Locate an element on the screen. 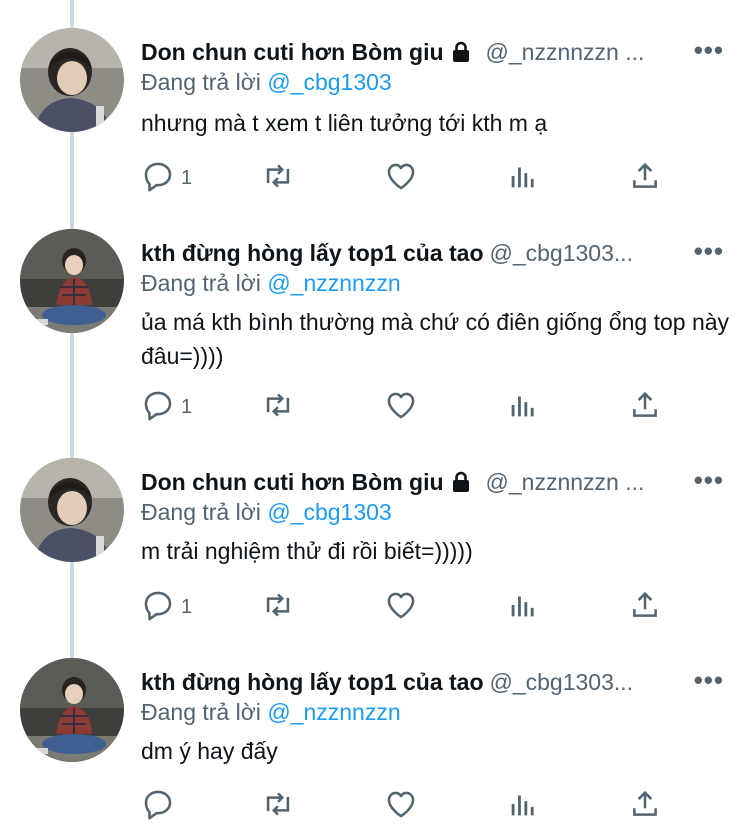  tweet-text: nhưng mà t xem t liên tưởng tới kth m ạ is located at coordinates (344, 123).